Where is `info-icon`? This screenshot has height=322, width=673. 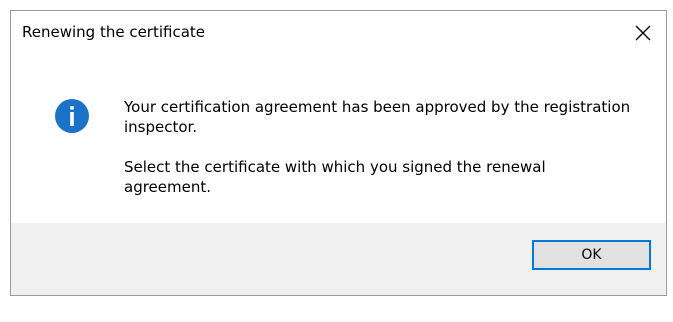 info-icon is located at coordinates (72, 116).